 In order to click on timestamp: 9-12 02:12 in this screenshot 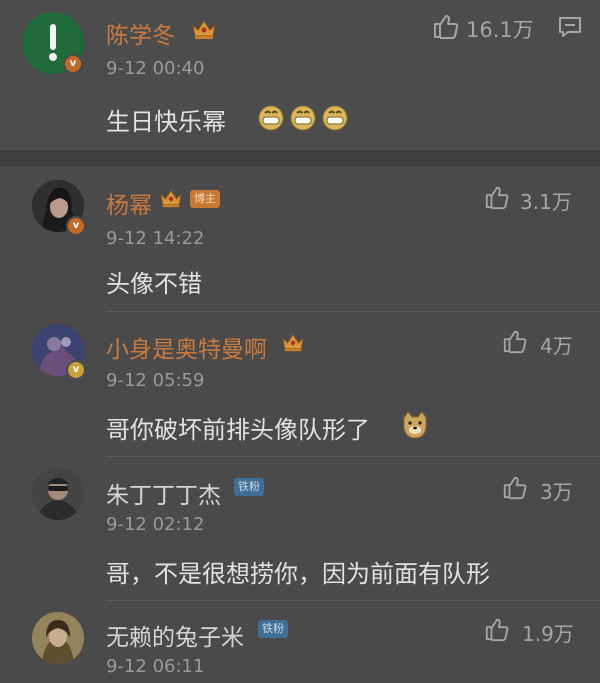, I will do `click(155, 524)`.